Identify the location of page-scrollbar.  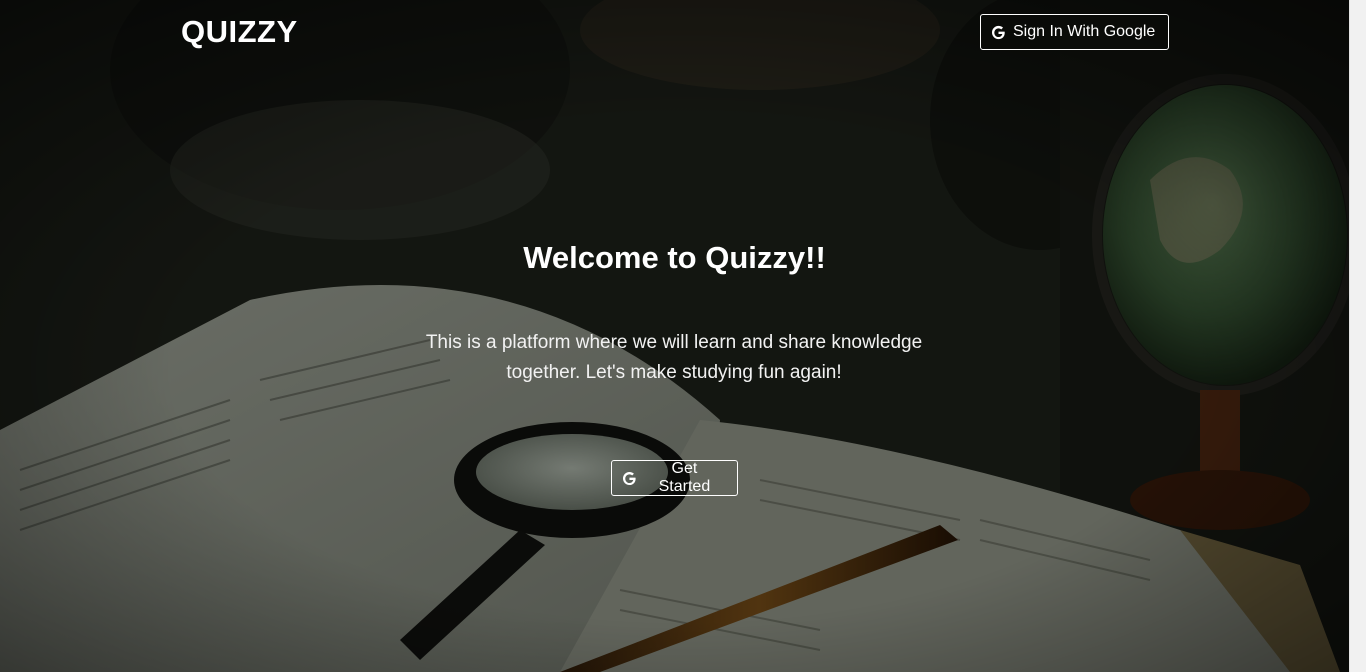
(1357, 336).